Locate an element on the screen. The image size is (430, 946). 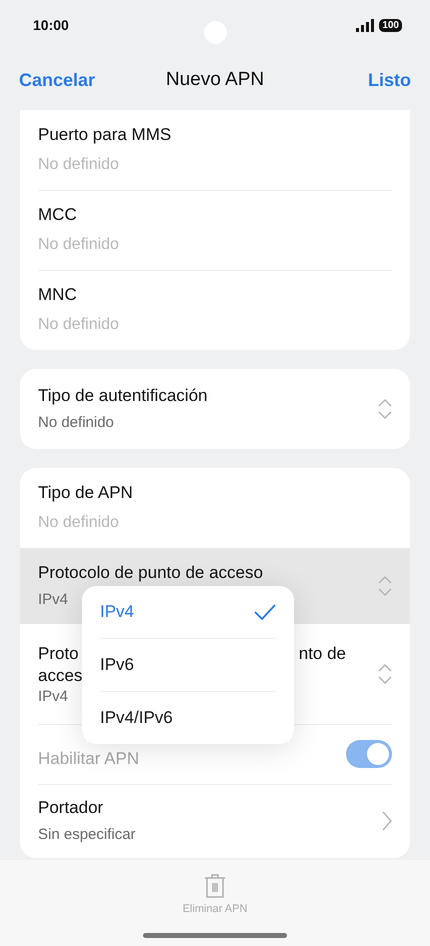
field-label: MNC is located at coordinates (58, 295).